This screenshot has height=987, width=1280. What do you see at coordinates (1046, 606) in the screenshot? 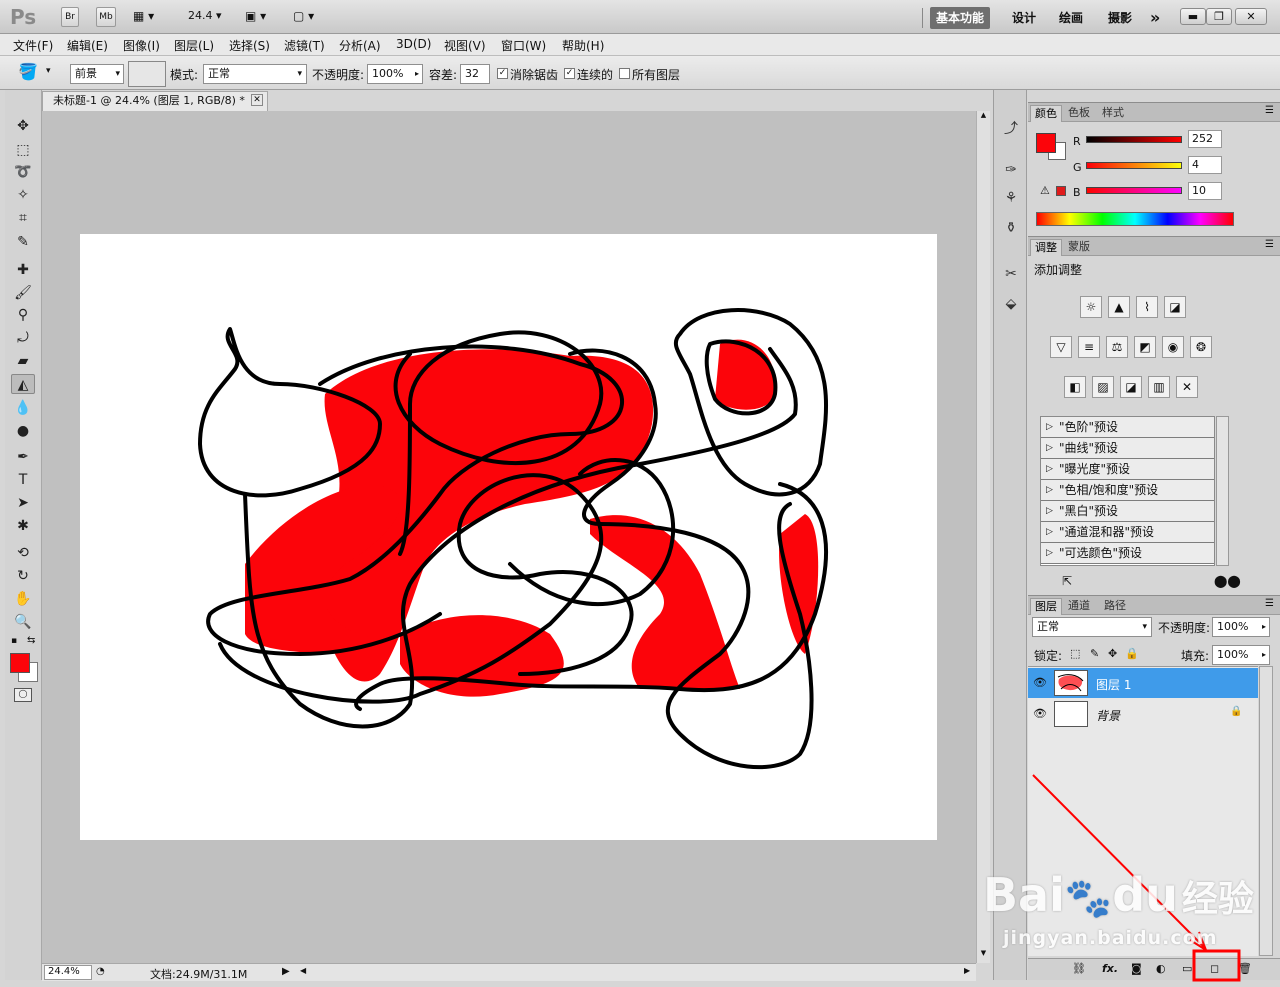
I see `tab-layers: 图层` at bounding box center [1046, 606].